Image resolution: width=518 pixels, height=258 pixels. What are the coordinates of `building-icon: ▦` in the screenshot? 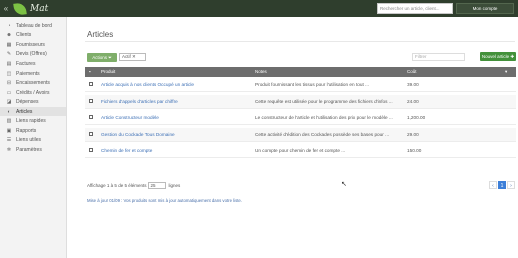 It's located at (9, 44).